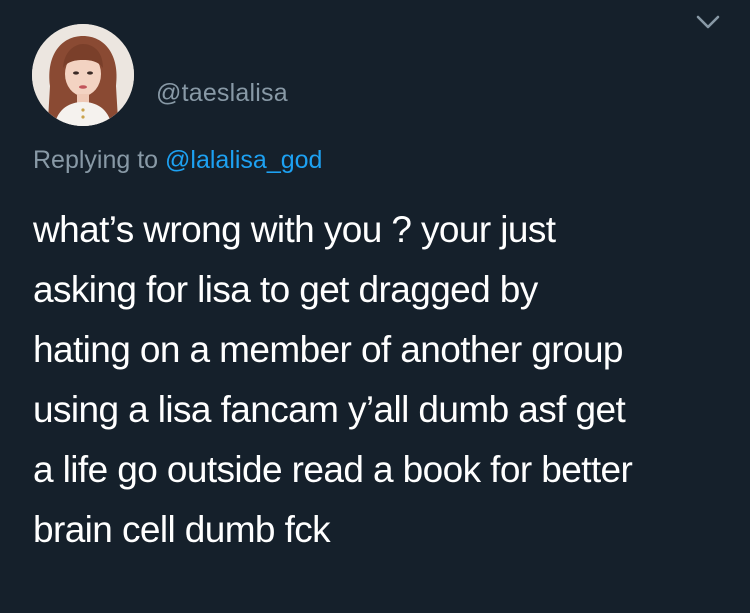 This screenshot has width=750, height=613. What do you see at coordinates (243, 160) in the screenshot?
I see `replying-to-link: @lalalisa_god` at bounding box center [243, 160].